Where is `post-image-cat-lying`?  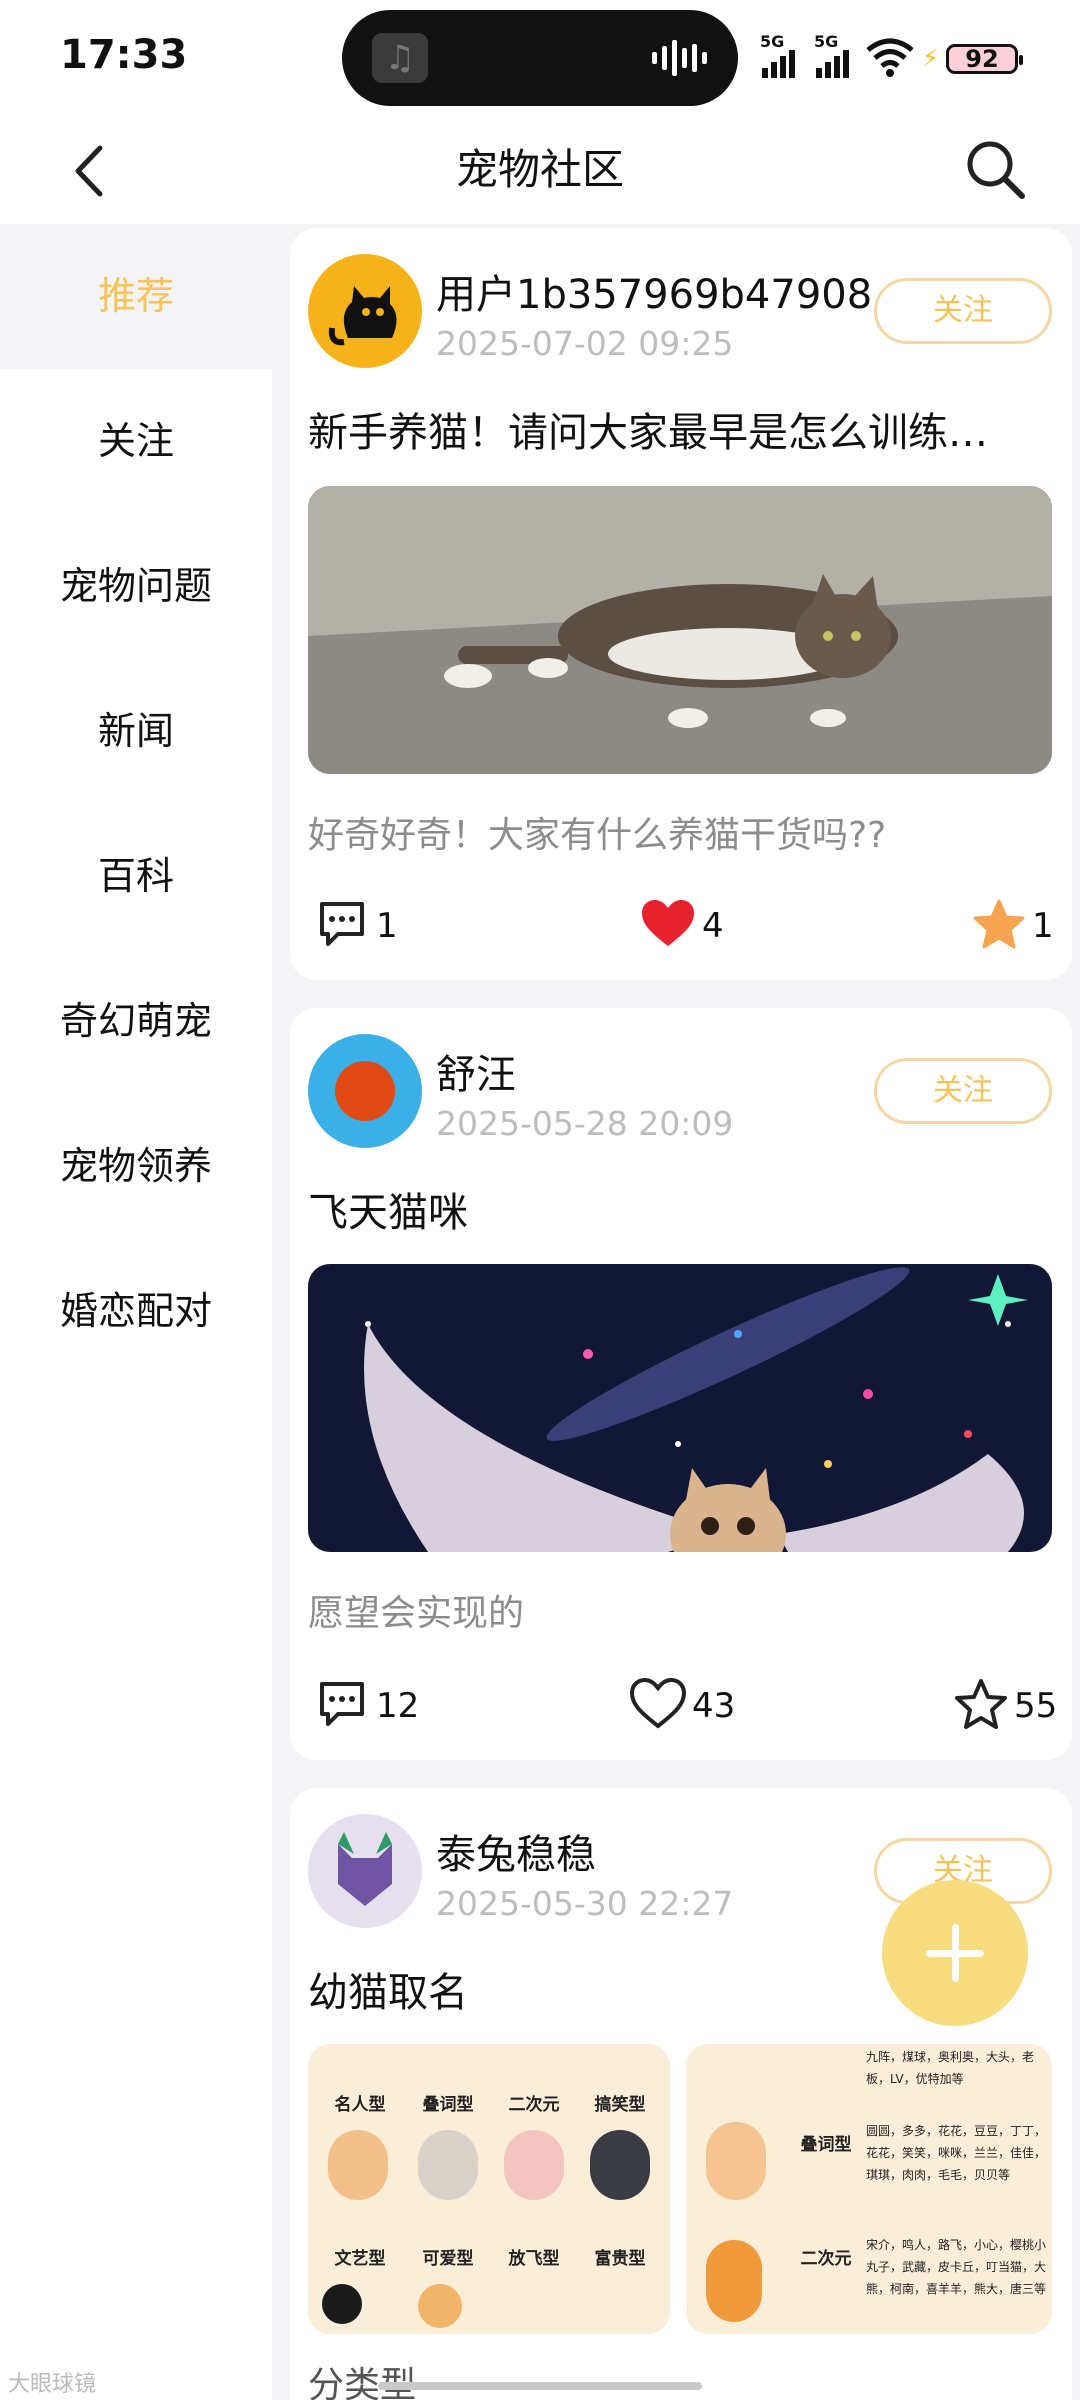
post-image-cat-lying is located at coordinates (680, 630).